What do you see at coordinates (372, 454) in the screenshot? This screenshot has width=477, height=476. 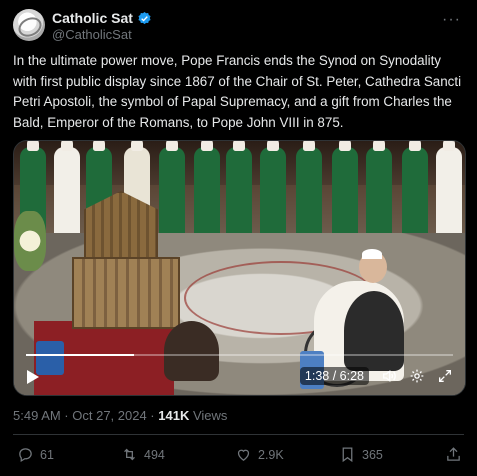 I see `bookmark-count: 365` at bounding box center [372, 454].